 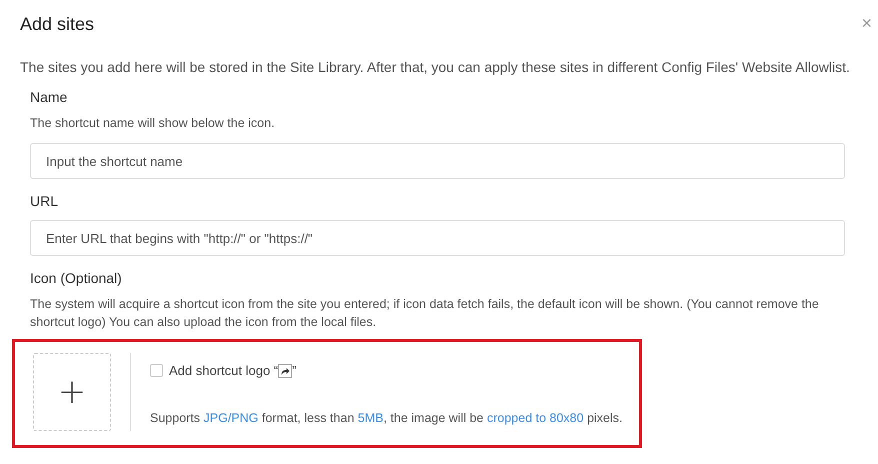 I want to click on dialog-title: Add sites, so click(x=57, y=24).